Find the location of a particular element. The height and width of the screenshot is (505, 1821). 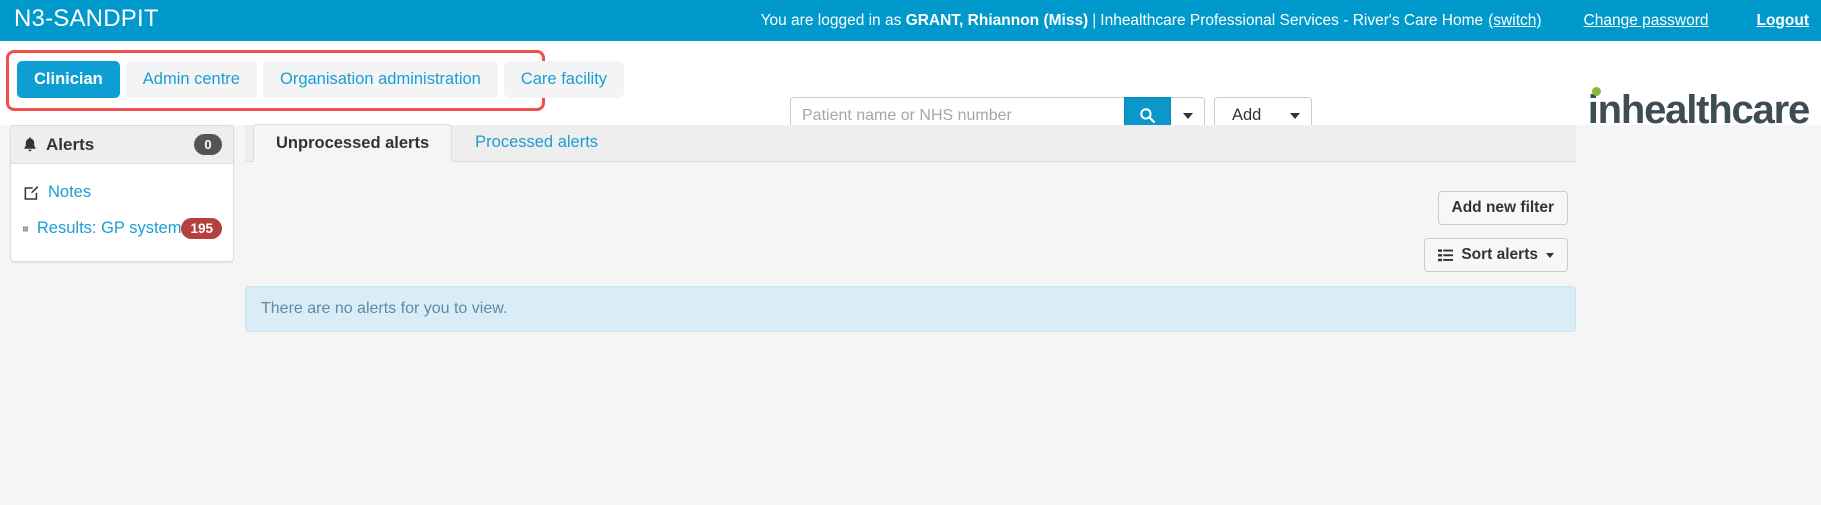

tab-processed-alerts: Processed alerts is located at coordinates (536, 142).